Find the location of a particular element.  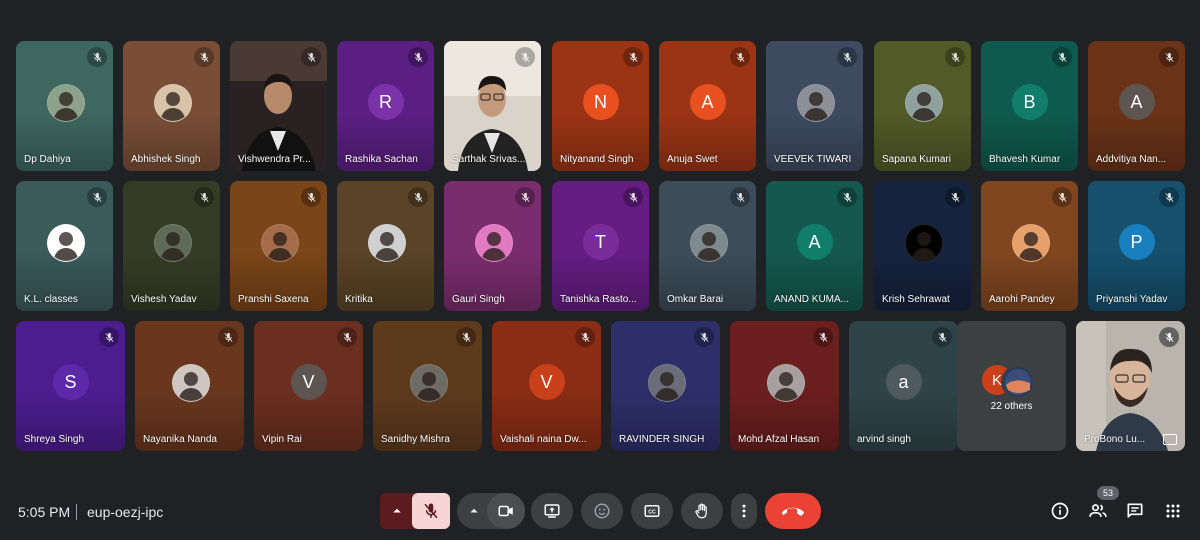

participant-tile: S Shreya Singh is located at coordinates (70, 386).